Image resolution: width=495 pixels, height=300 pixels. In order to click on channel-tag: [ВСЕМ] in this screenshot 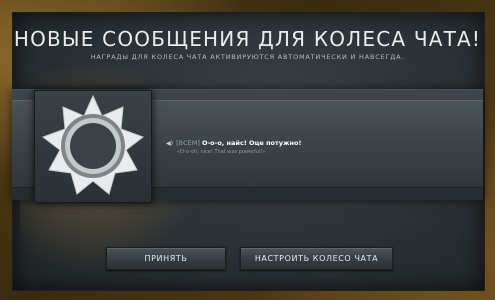, I will do `click(188, 143)`.